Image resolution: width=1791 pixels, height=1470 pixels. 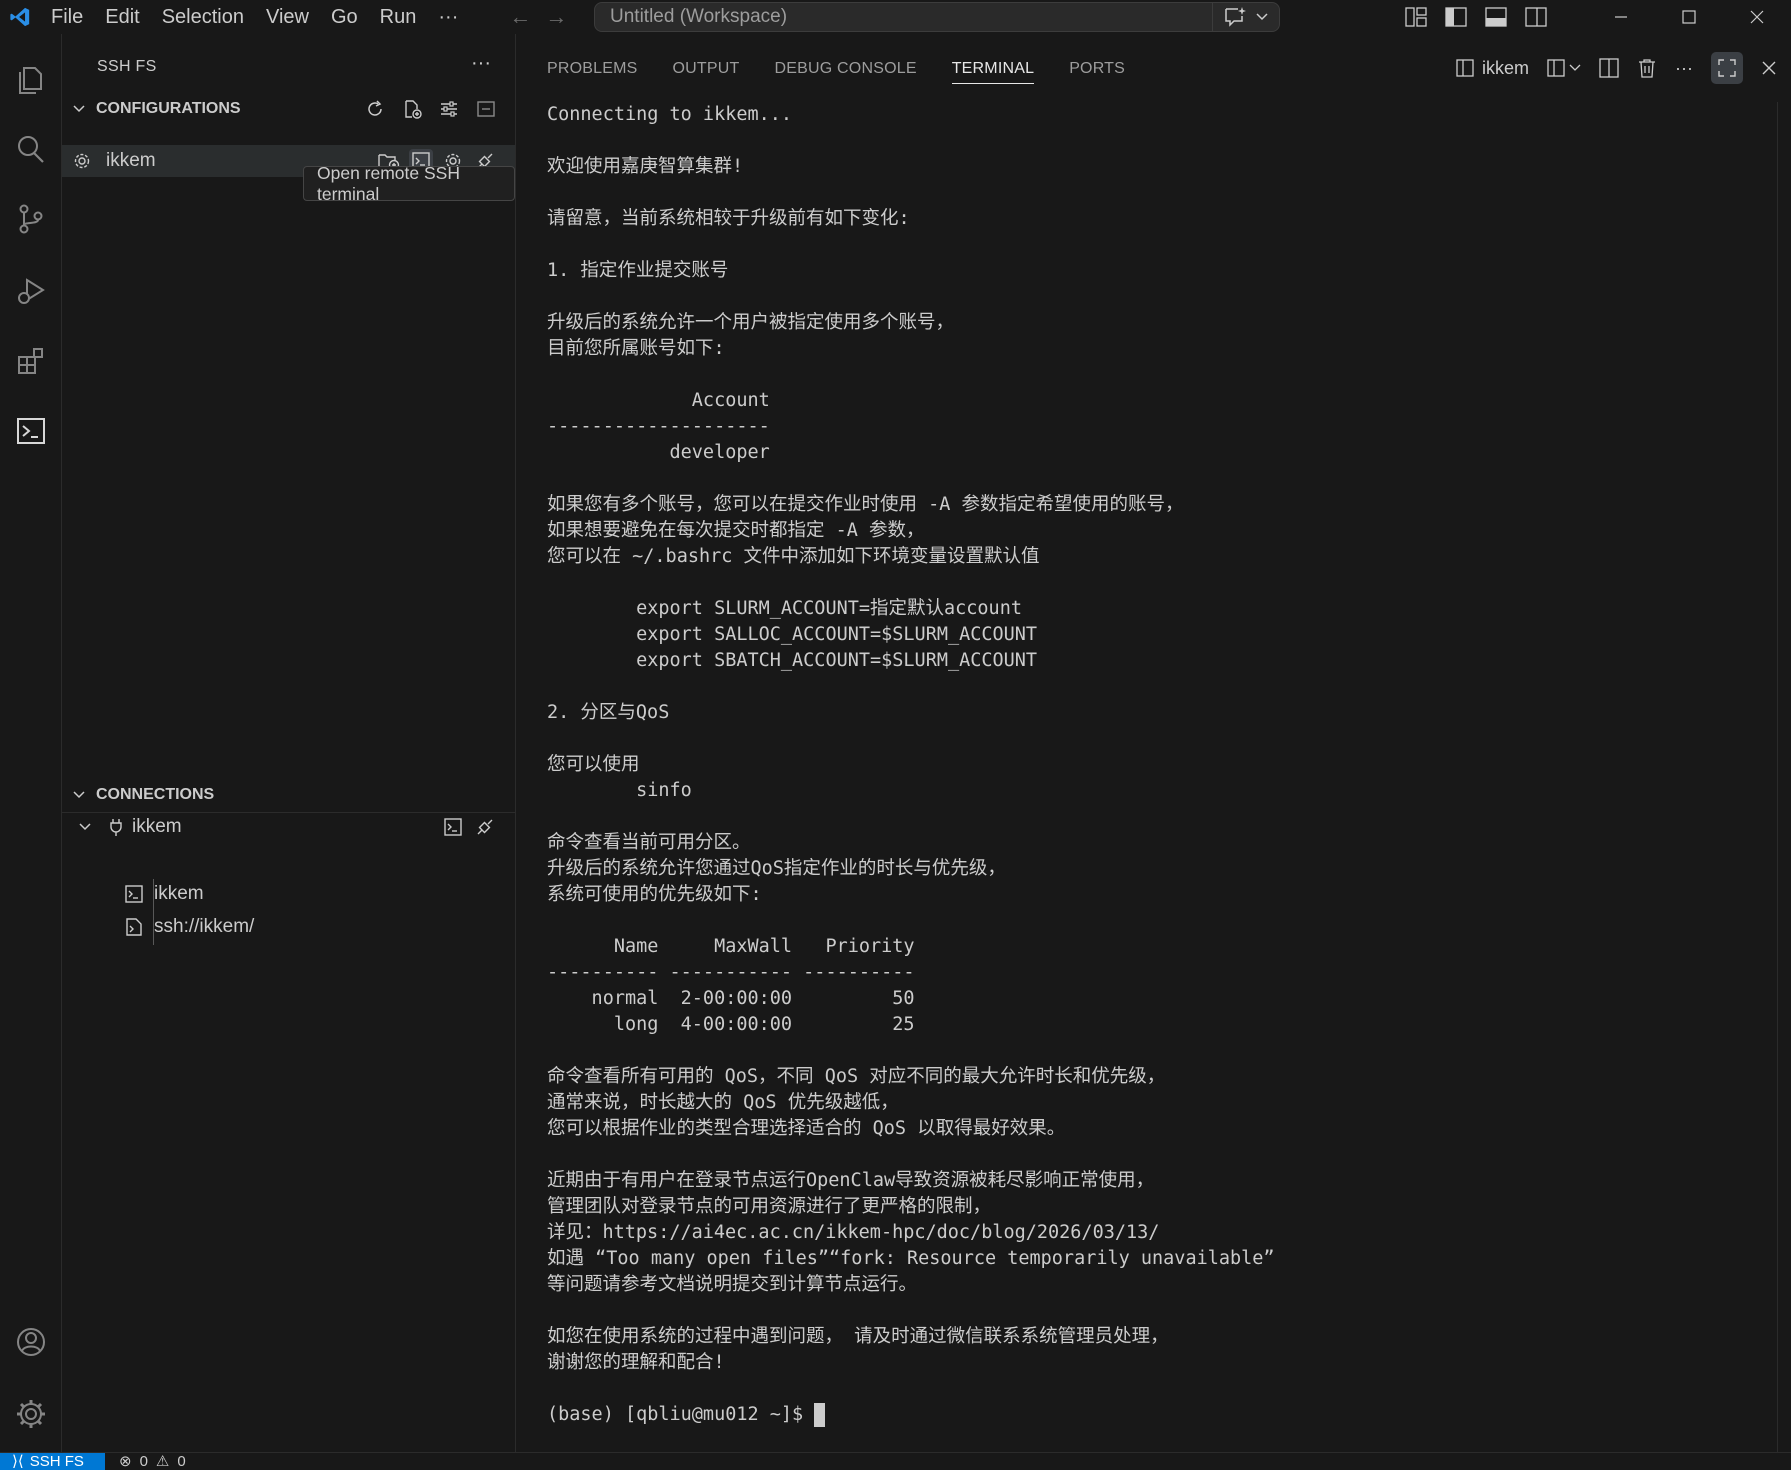 I want to click on menu-run: Run, so click(x=398, y=17).